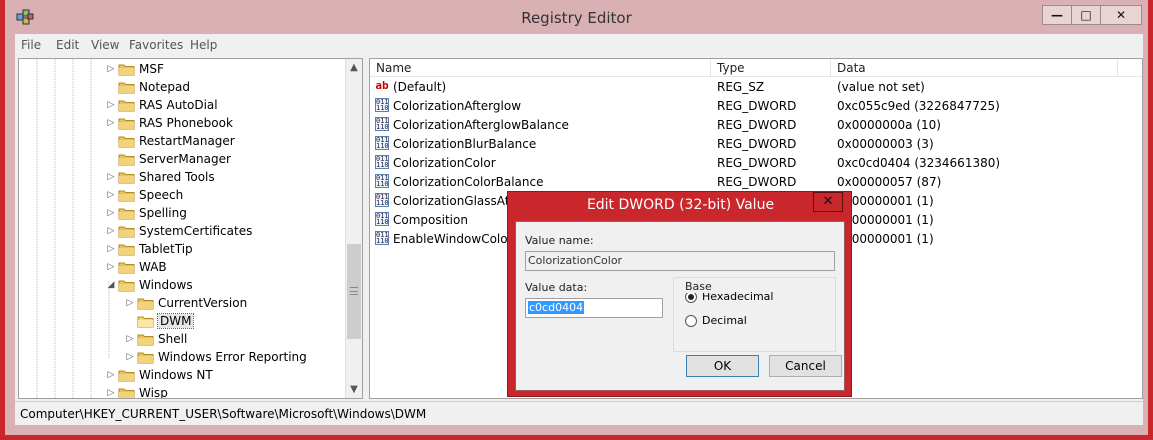 The width and height of the screenshot is (1153, 440). Describe the element at coordinates (148, 285) in the screenshot. I see `tree-item: ◢ Windows` at that location.